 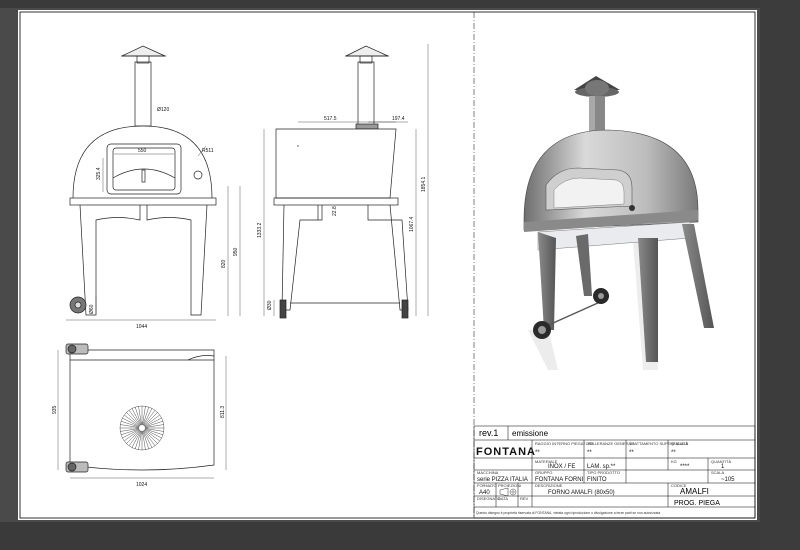 What do you see at coordinates (143, 180) in the screenshot?
I see `front-view` at bounding box center [143, 180].